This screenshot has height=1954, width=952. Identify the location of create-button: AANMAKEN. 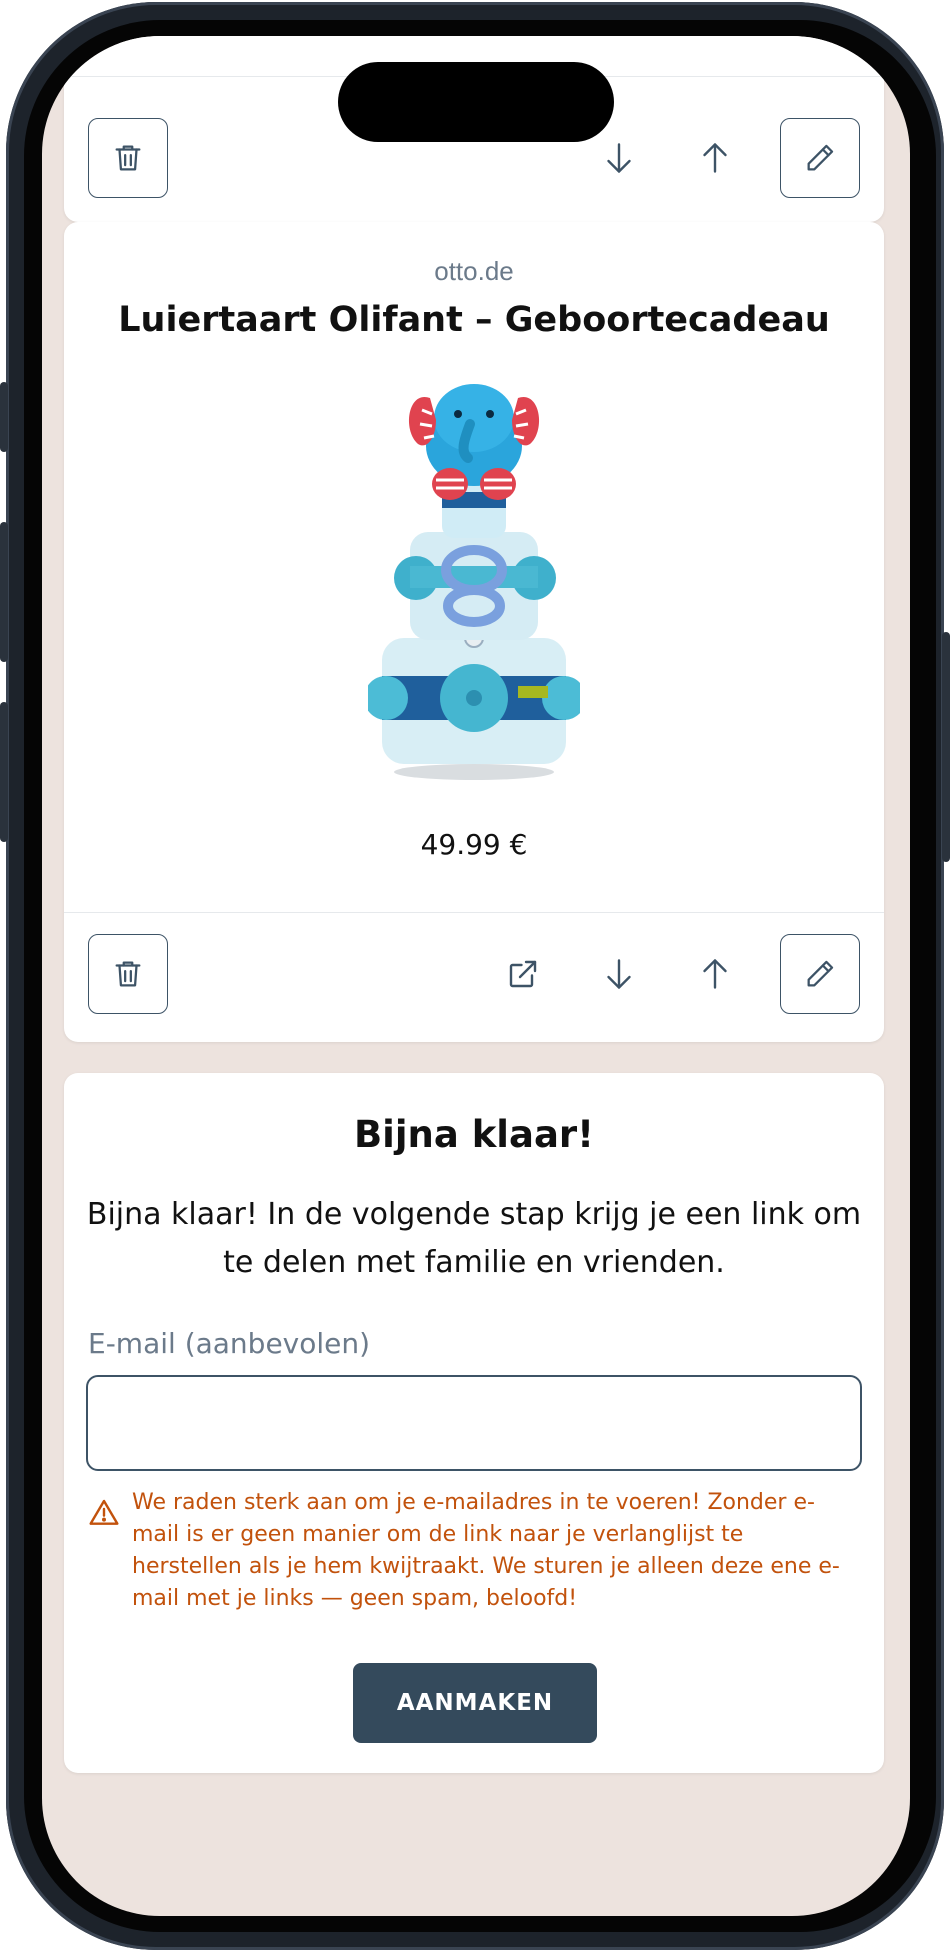
(475, 1703).